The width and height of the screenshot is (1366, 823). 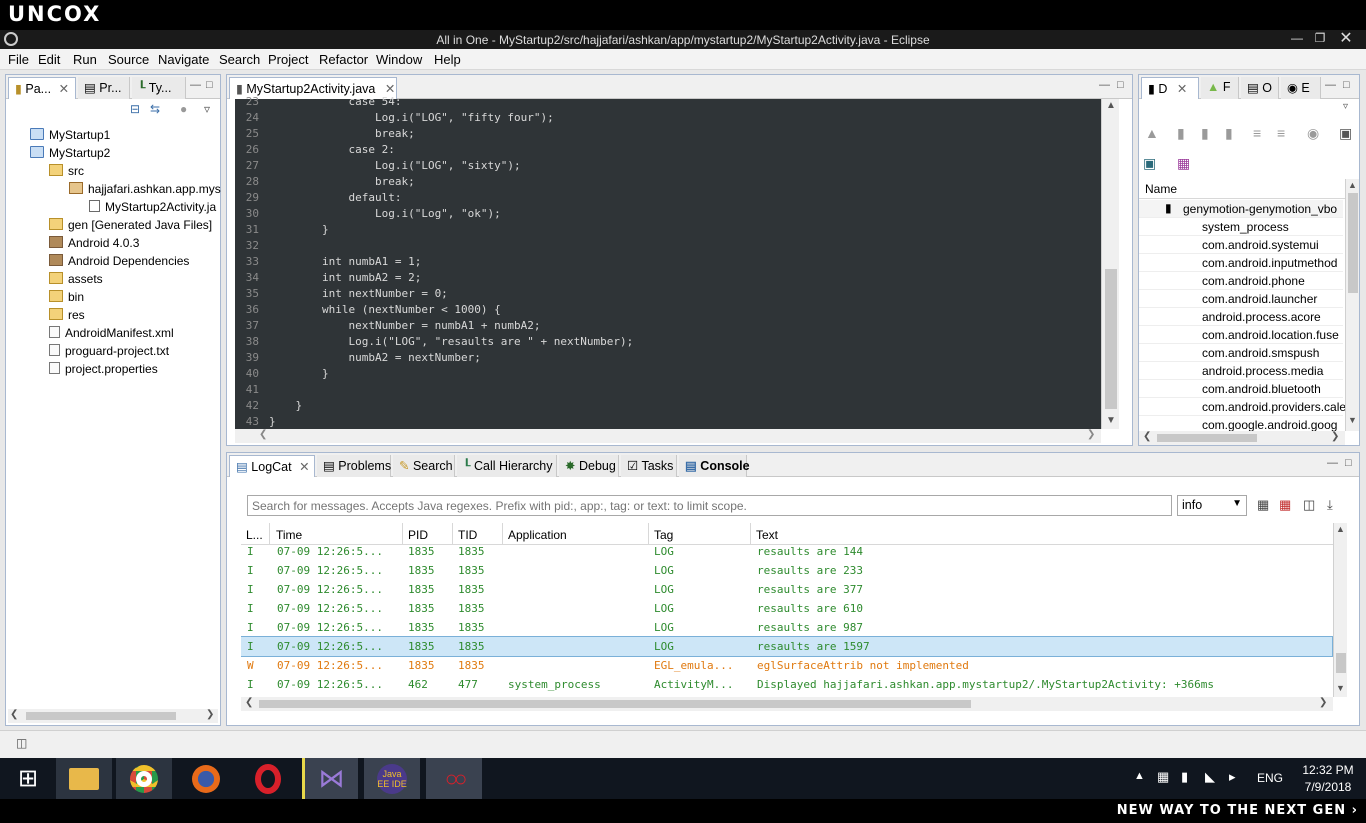 What do you see at coordinates (66, 299) in the screenshot?
I see `tree-item-bin: bin` at bounding box center [66, 299].